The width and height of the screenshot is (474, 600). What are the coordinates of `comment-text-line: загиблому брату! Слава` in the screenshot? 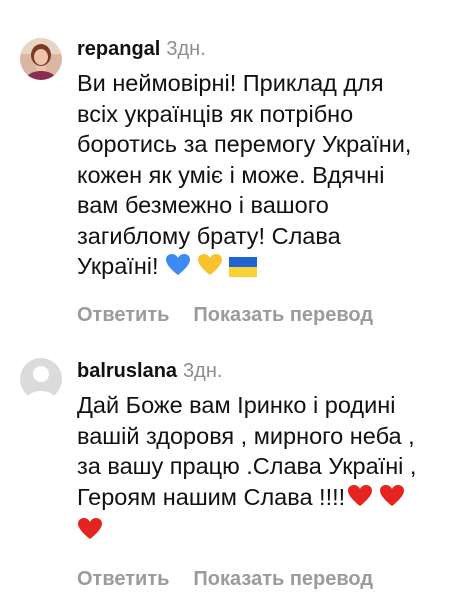 It's located at (209, 235).